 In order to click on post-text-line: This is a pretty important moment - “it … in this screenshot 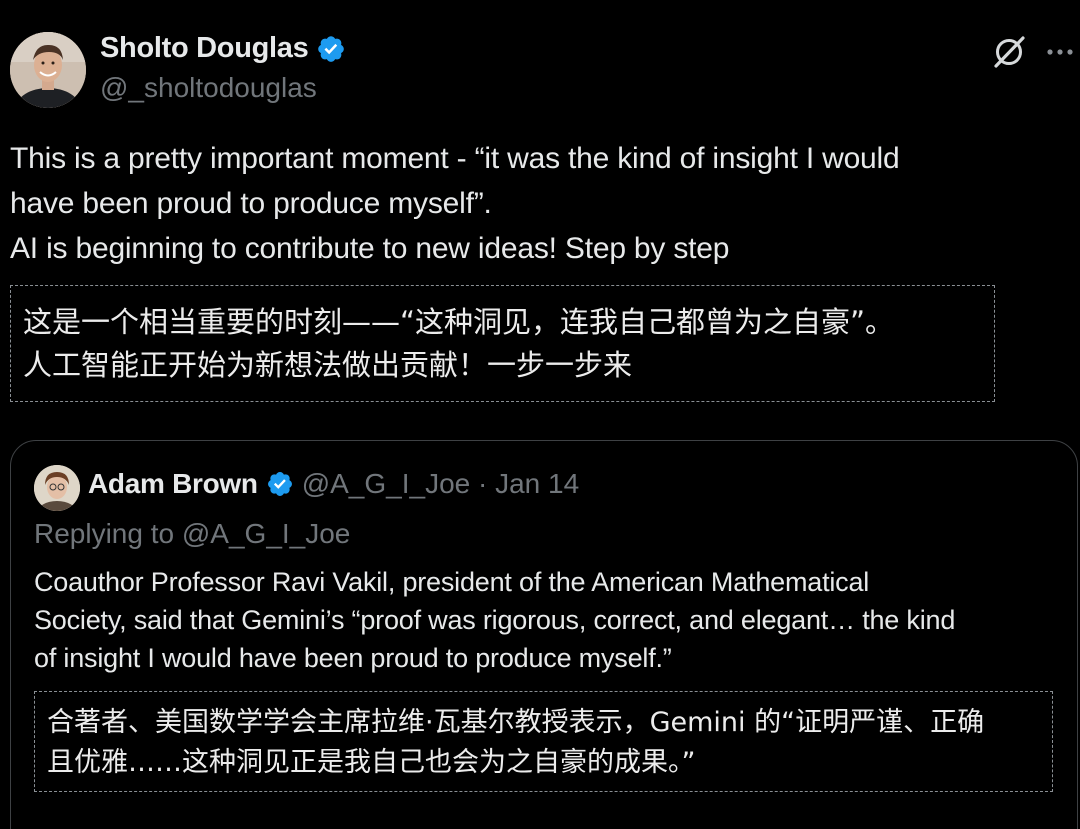, I will do `click(455, 158)`.